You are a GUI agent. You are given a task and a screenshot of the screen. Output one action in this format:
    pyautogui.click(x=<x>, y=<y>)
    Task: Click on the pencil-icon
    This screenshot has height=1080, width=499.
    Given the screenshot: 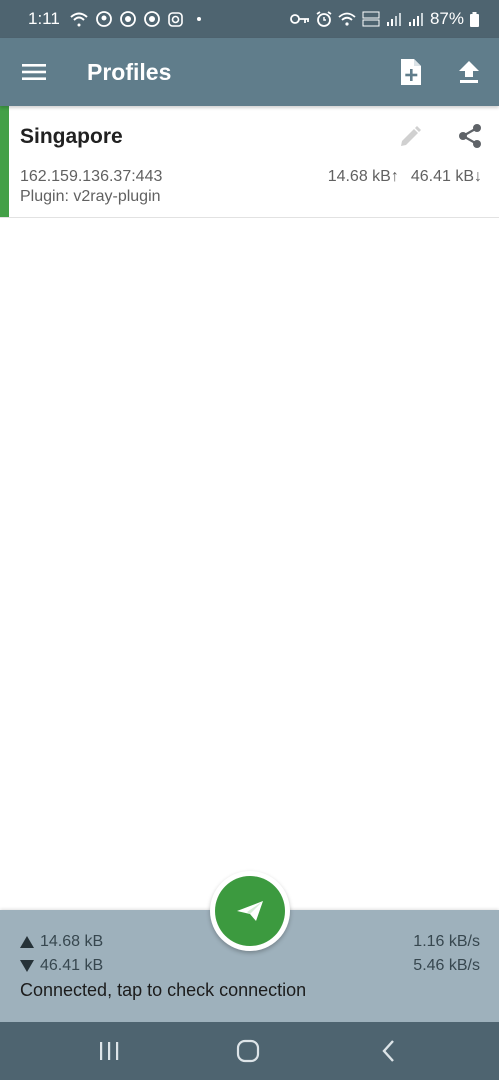 What is the action you would take?
    pyautogui.click(x=411, y=136)
    